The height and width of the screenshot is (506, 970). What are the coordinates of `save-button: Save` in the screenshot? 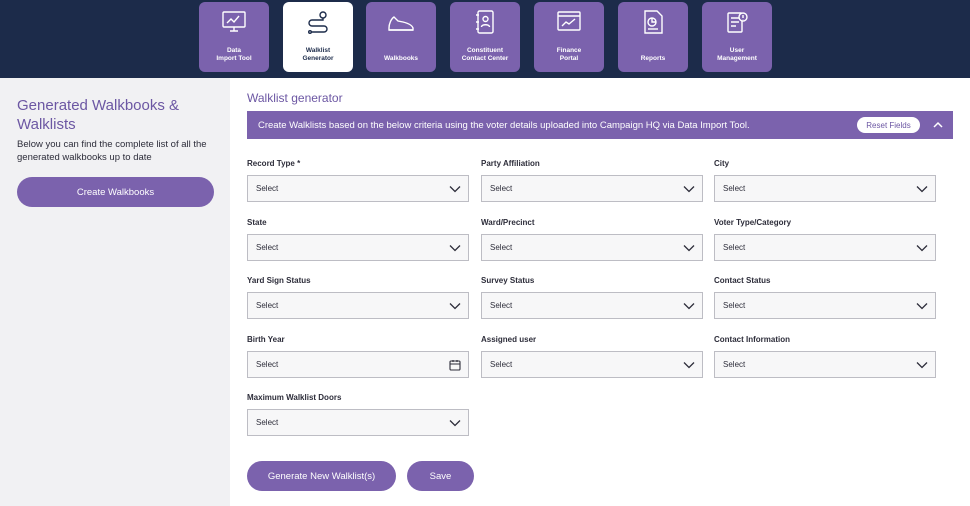 It's located at (440, 476).